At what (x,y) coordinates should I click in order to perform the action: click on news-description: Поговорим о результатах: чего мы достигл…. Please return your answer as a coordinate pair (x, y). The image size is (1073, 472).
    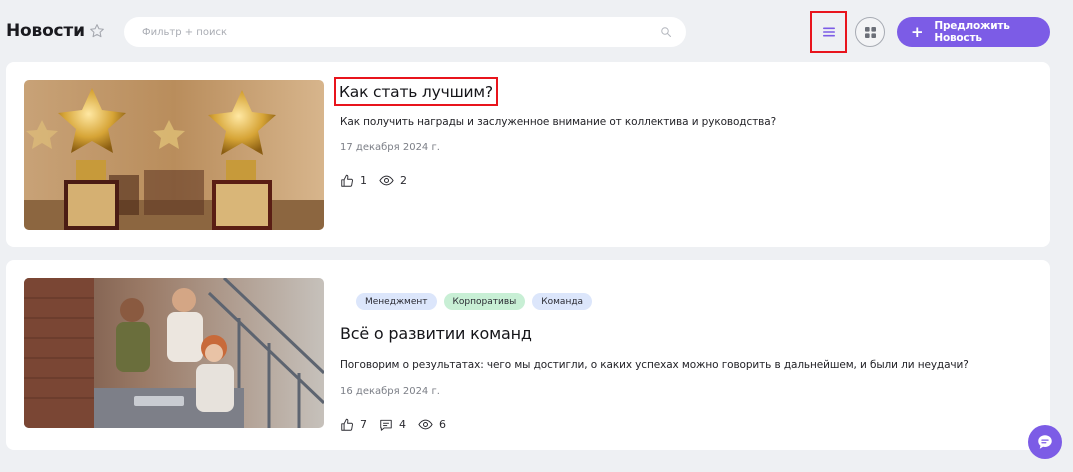
    Looking at the image, I should click on (654, 365).